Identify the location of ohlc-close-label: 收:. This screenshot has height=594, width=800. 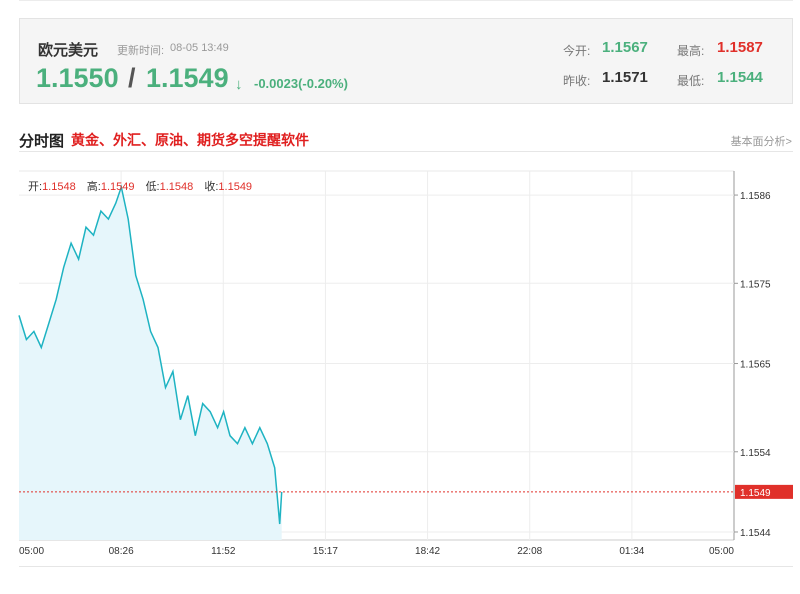
(211, 187).